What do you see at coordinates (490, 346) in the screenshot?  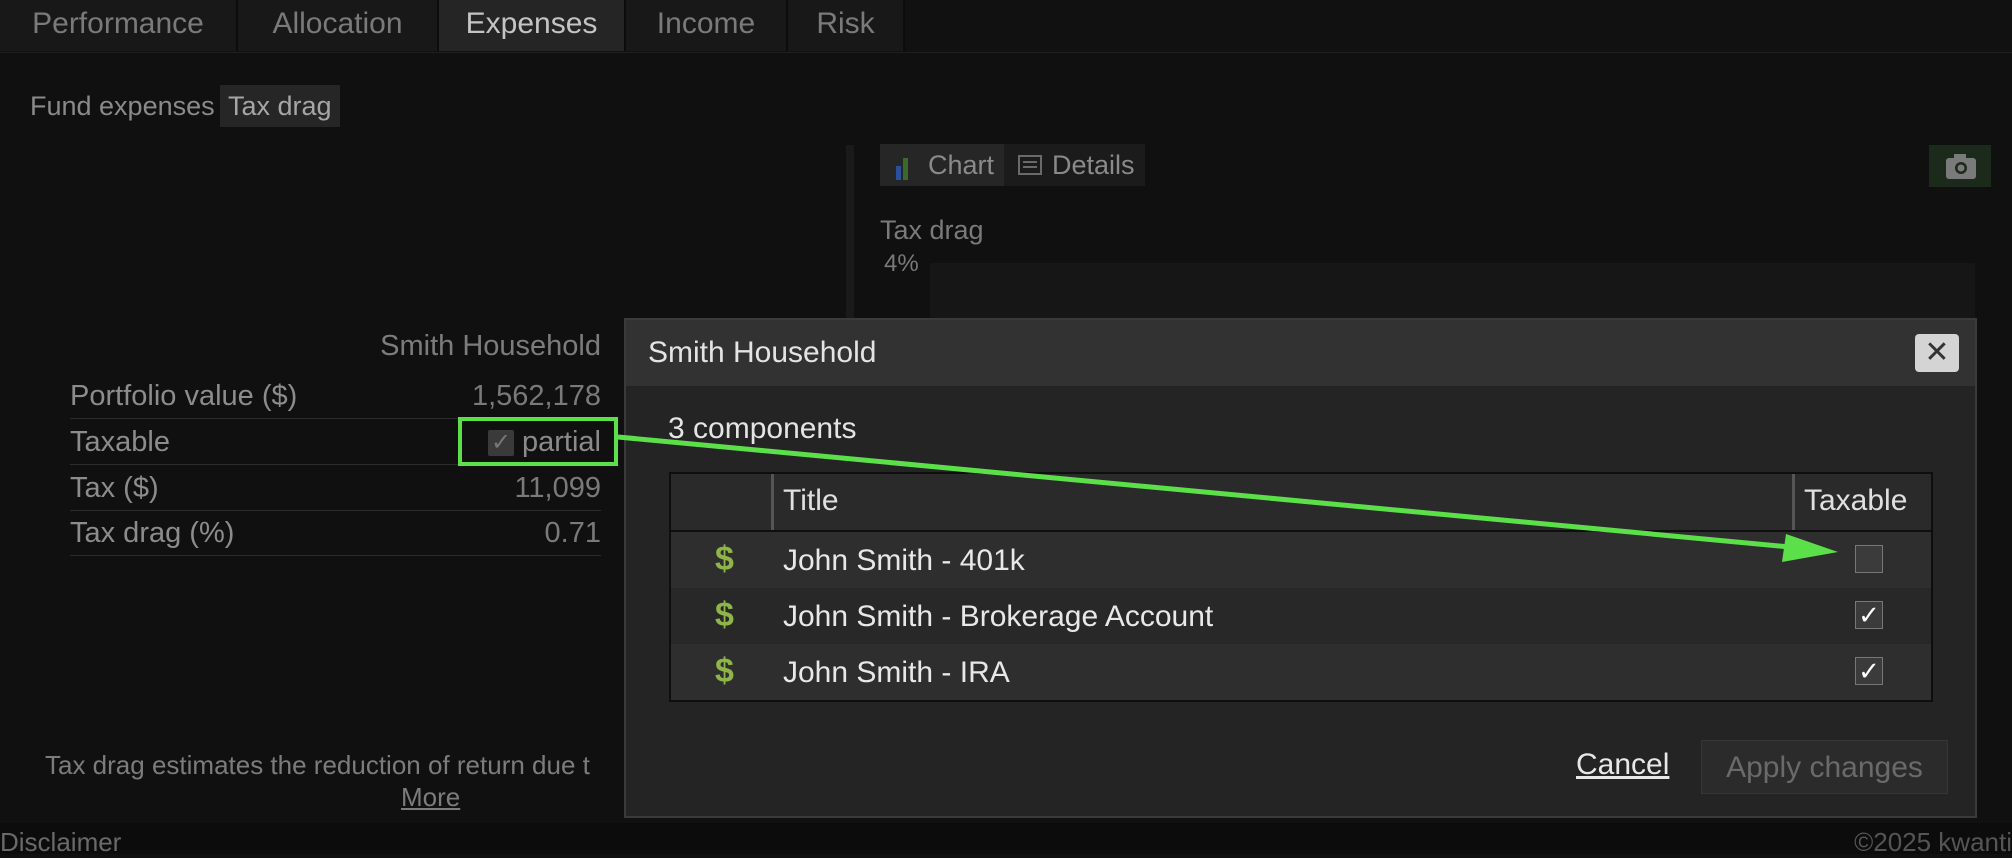 I see `summary-header: Smith Household` at bounding box center [490, 346].